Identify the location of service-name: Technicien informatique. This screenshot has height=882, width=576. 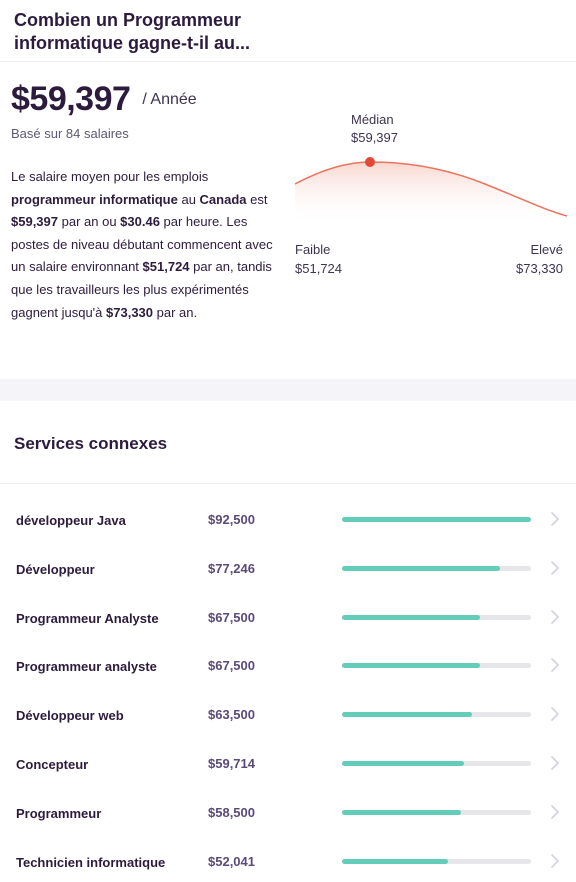
(91, 862).